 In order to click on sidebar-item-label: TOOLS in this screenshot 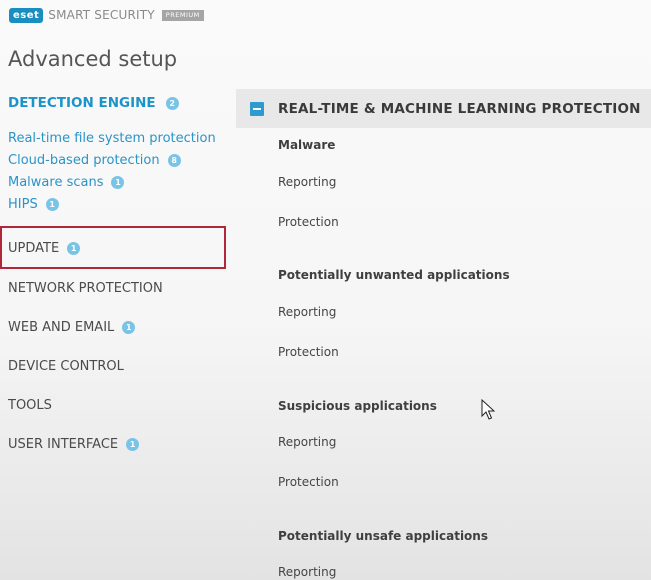, I will do `click(30, 405)`.